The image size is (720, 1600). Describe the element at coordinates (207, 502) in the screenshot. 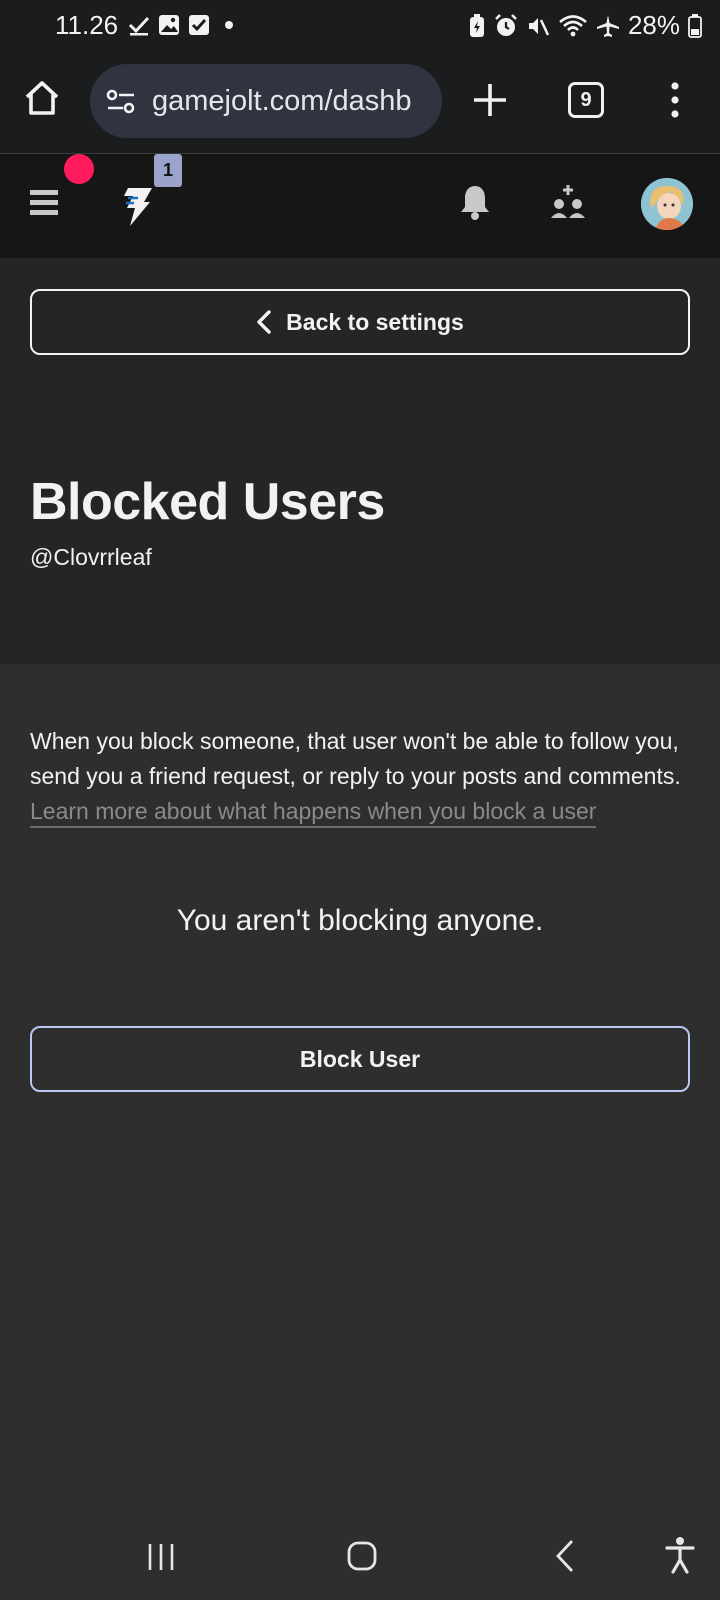

I see `page-title: Blocked Users` at that location.